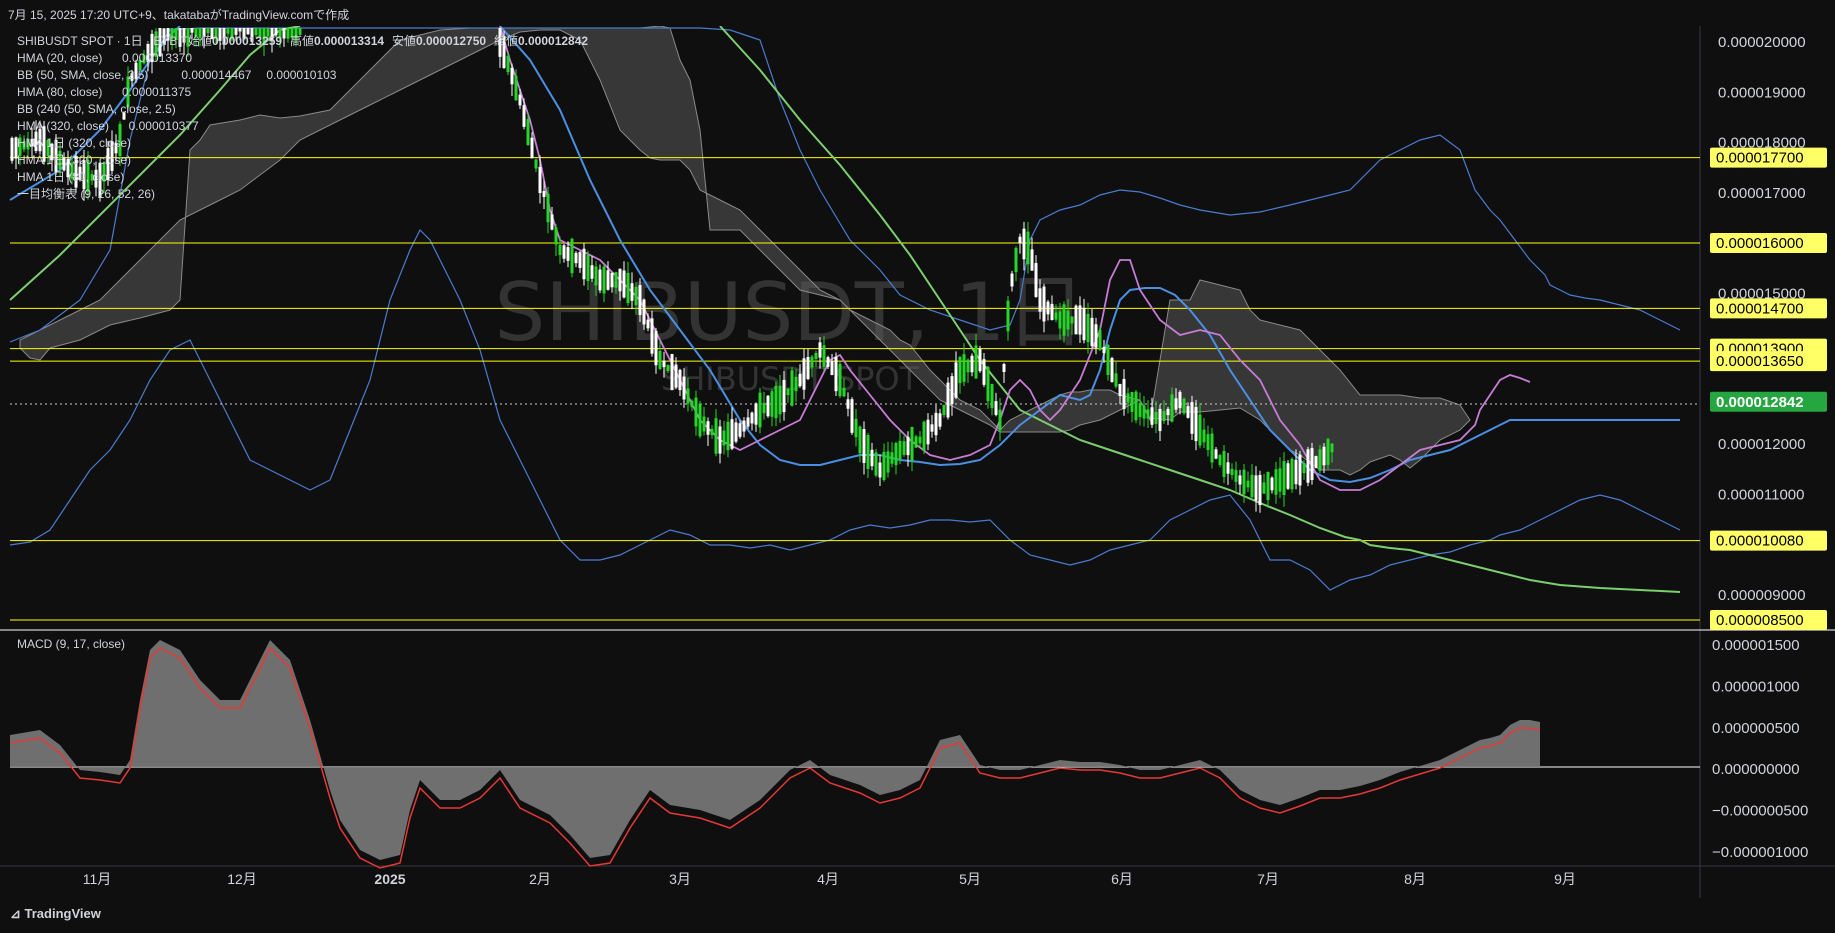  What do you see at coordinates (247, 41) in the screenshot?
I see `ohlc-value: 0.000013259` at bounding box center [247, 41].